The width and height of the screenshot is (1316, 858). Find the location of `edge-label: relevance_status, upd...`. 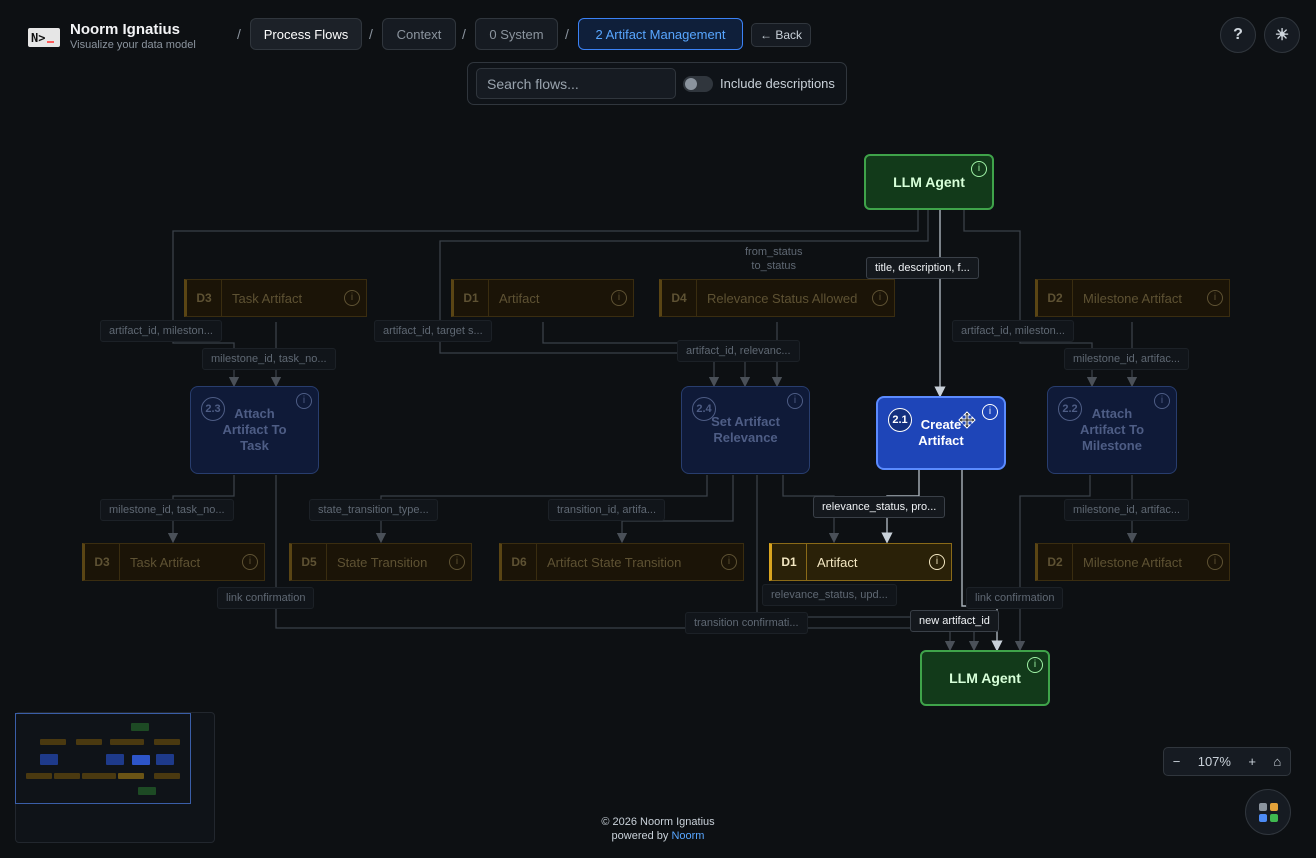

edge-label: relevance_status, upd... is located at coordinates (829, 595).